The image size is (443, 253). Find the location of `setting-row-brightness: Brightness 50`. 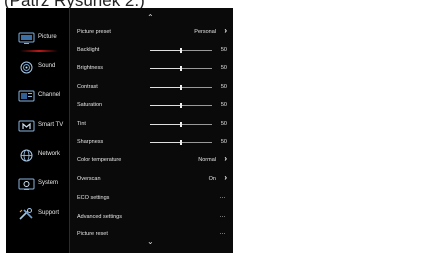

setting-row-brightness: Brightness 50 is located at coordinates (151, 70).